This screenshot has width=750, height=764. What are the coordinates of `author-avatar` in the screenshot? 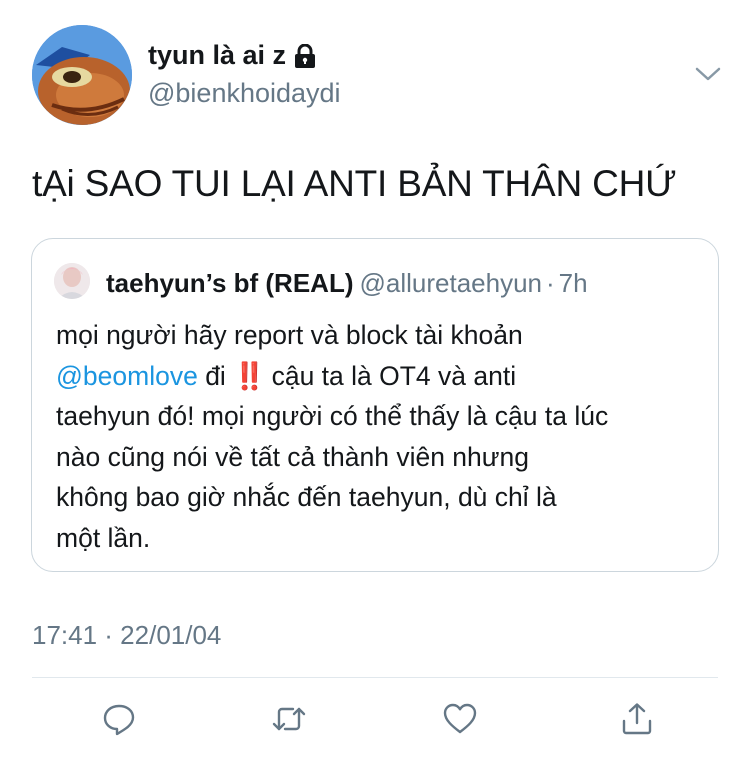 It's located at (82, 75).